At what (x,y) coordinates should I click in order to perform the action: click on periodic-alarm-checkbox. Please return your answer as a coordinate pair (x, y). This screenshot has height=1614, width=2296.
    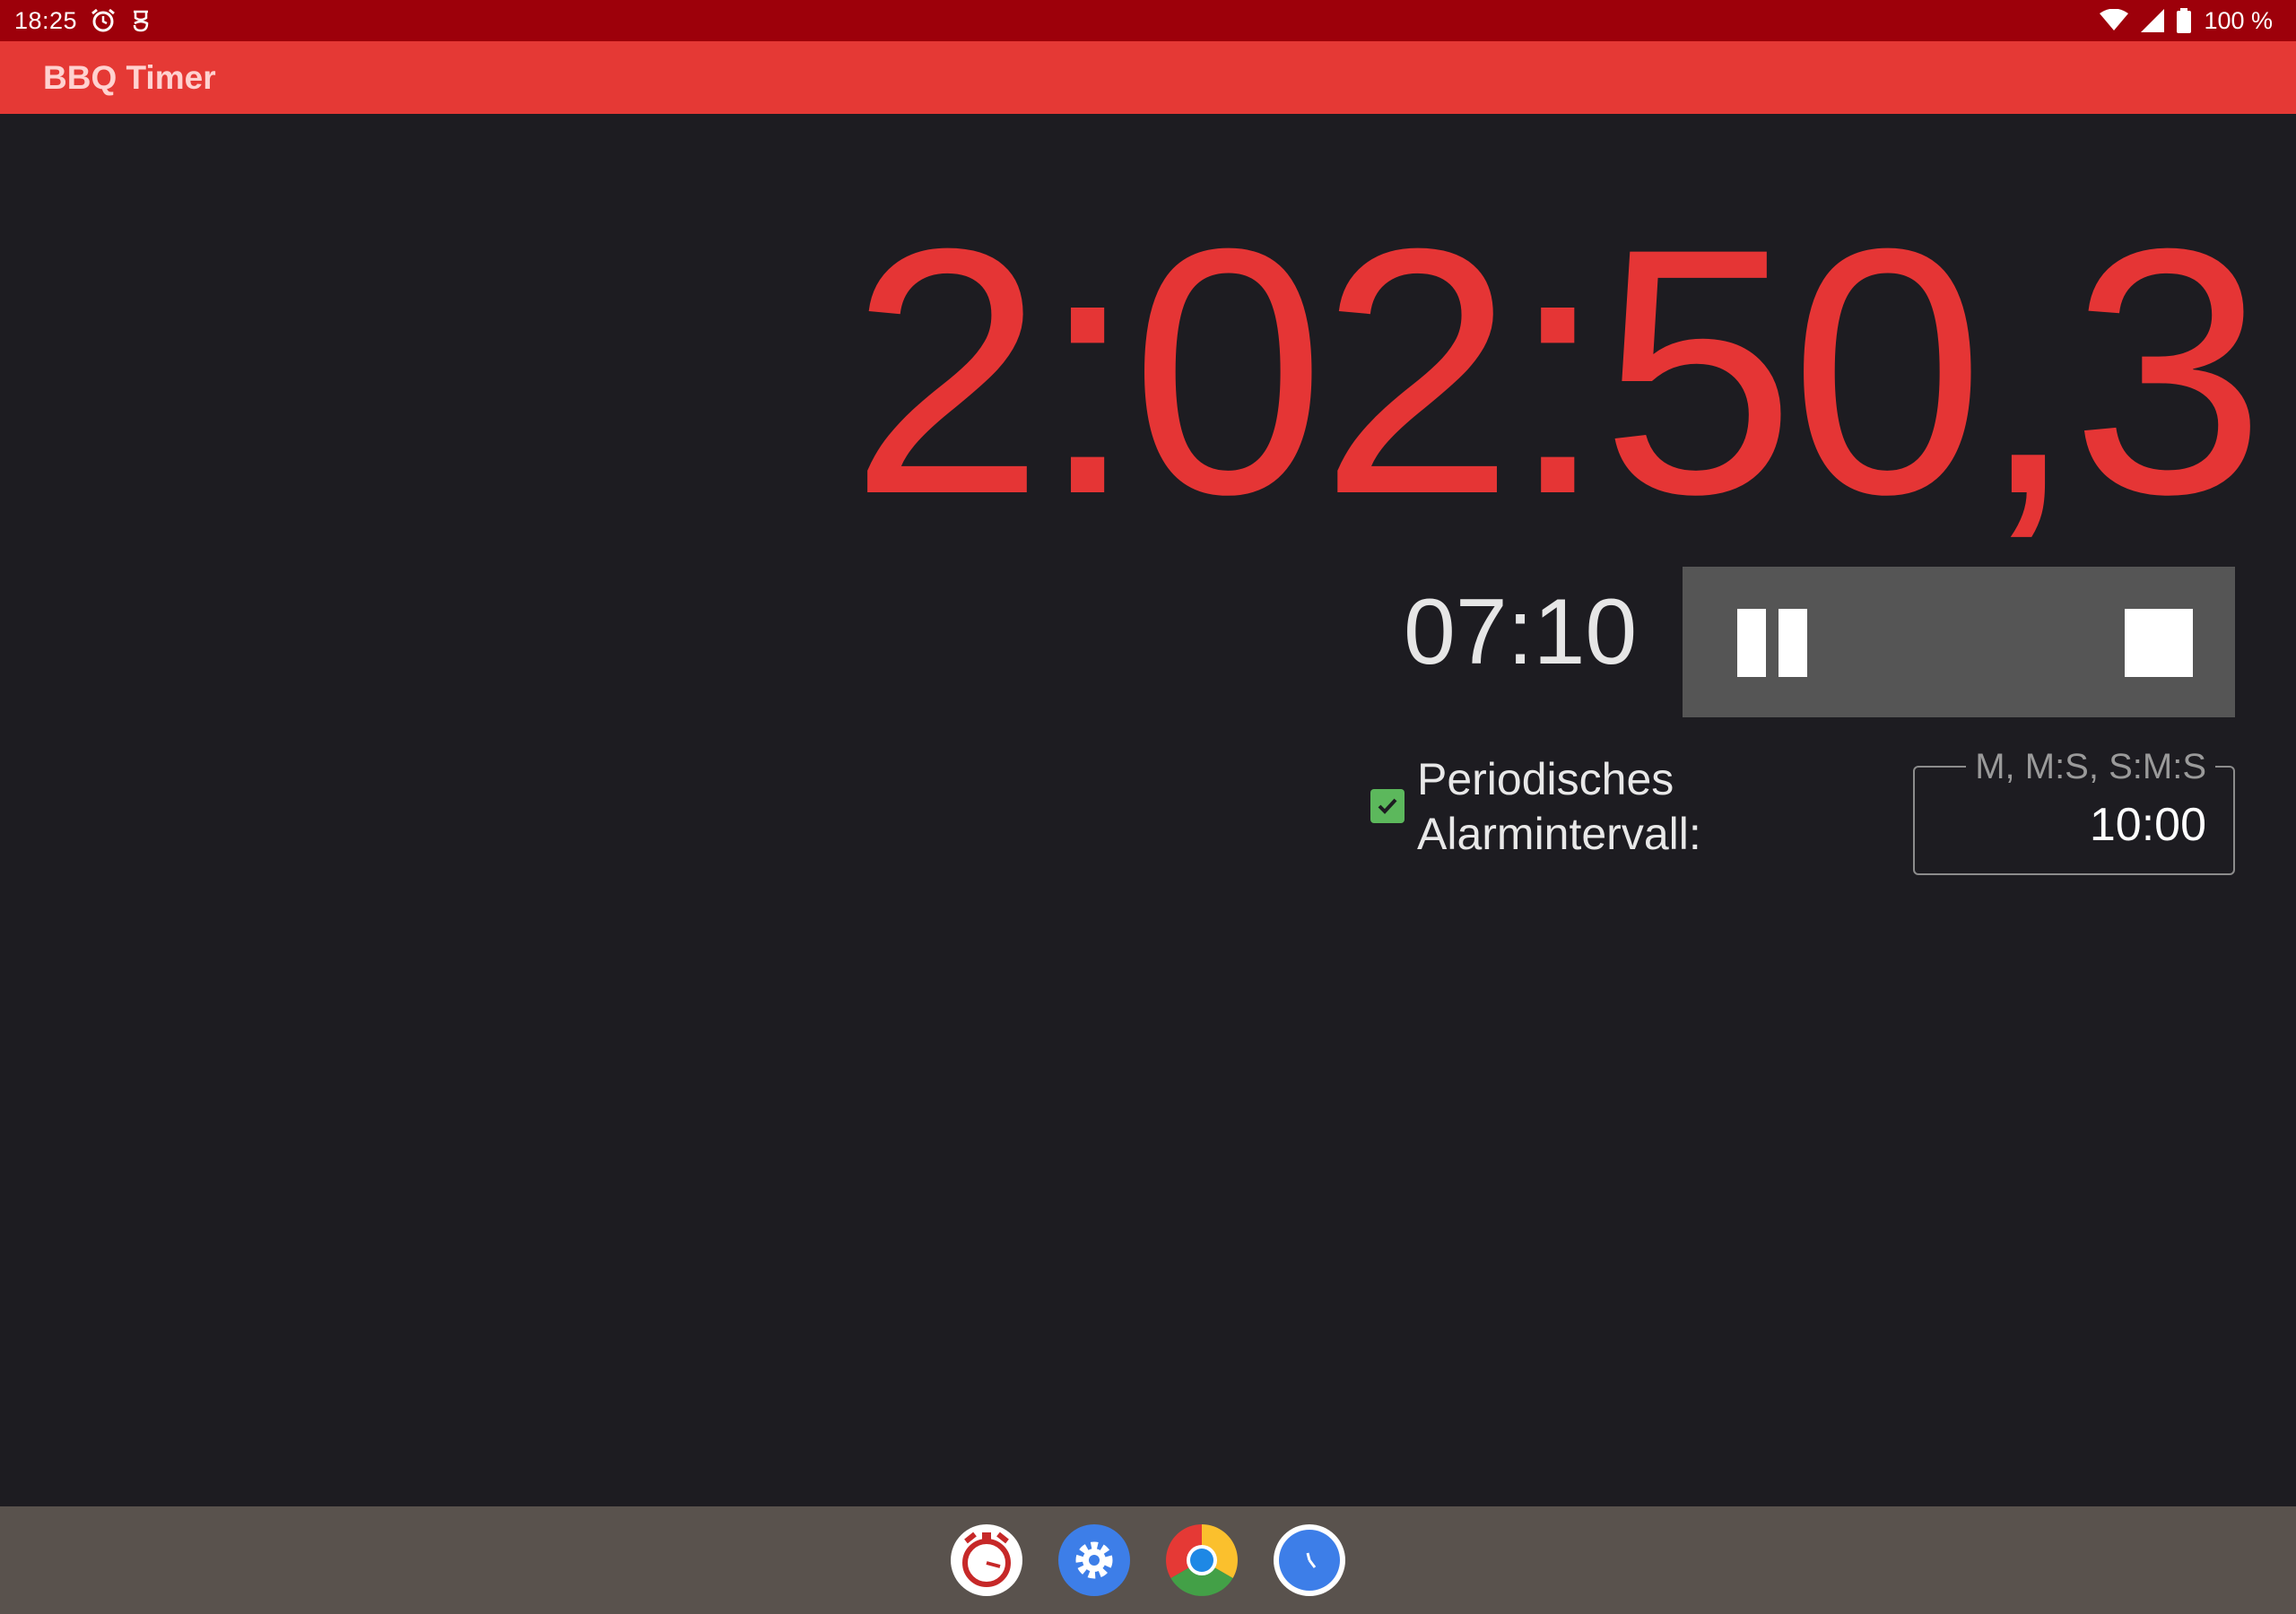
    Looking at the image, I should click on (1387, 806).